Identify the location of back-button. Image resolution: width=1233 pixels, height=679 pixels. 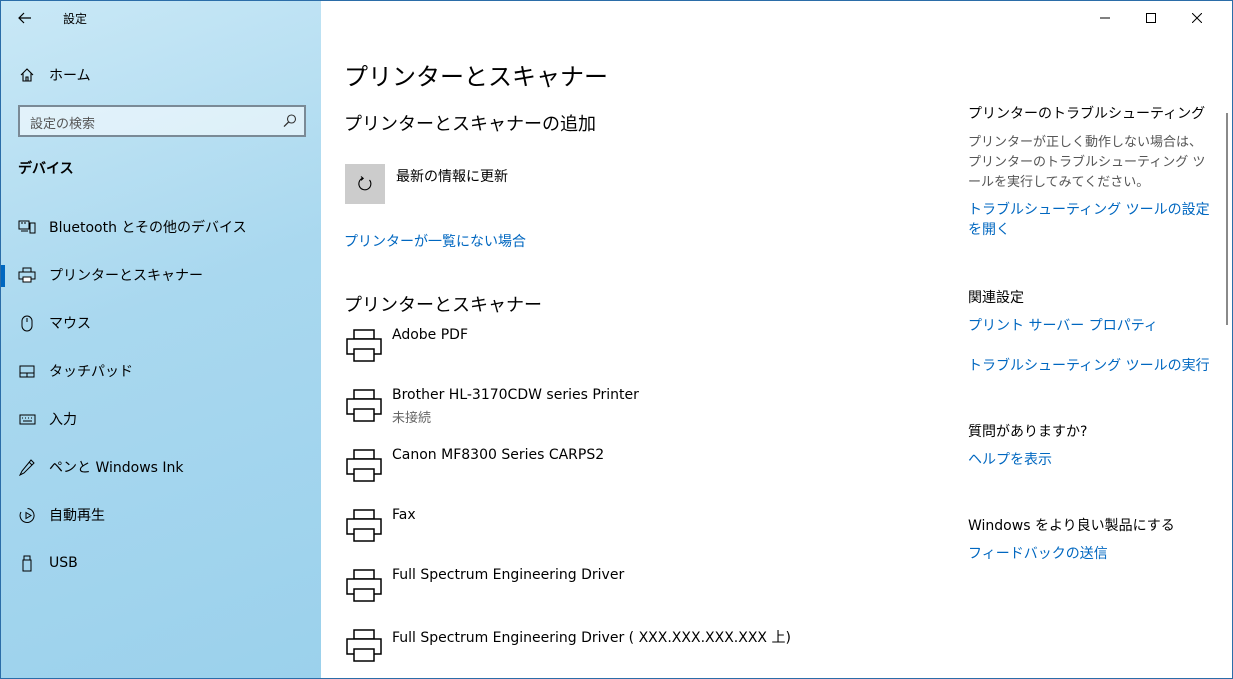
(25, 18).